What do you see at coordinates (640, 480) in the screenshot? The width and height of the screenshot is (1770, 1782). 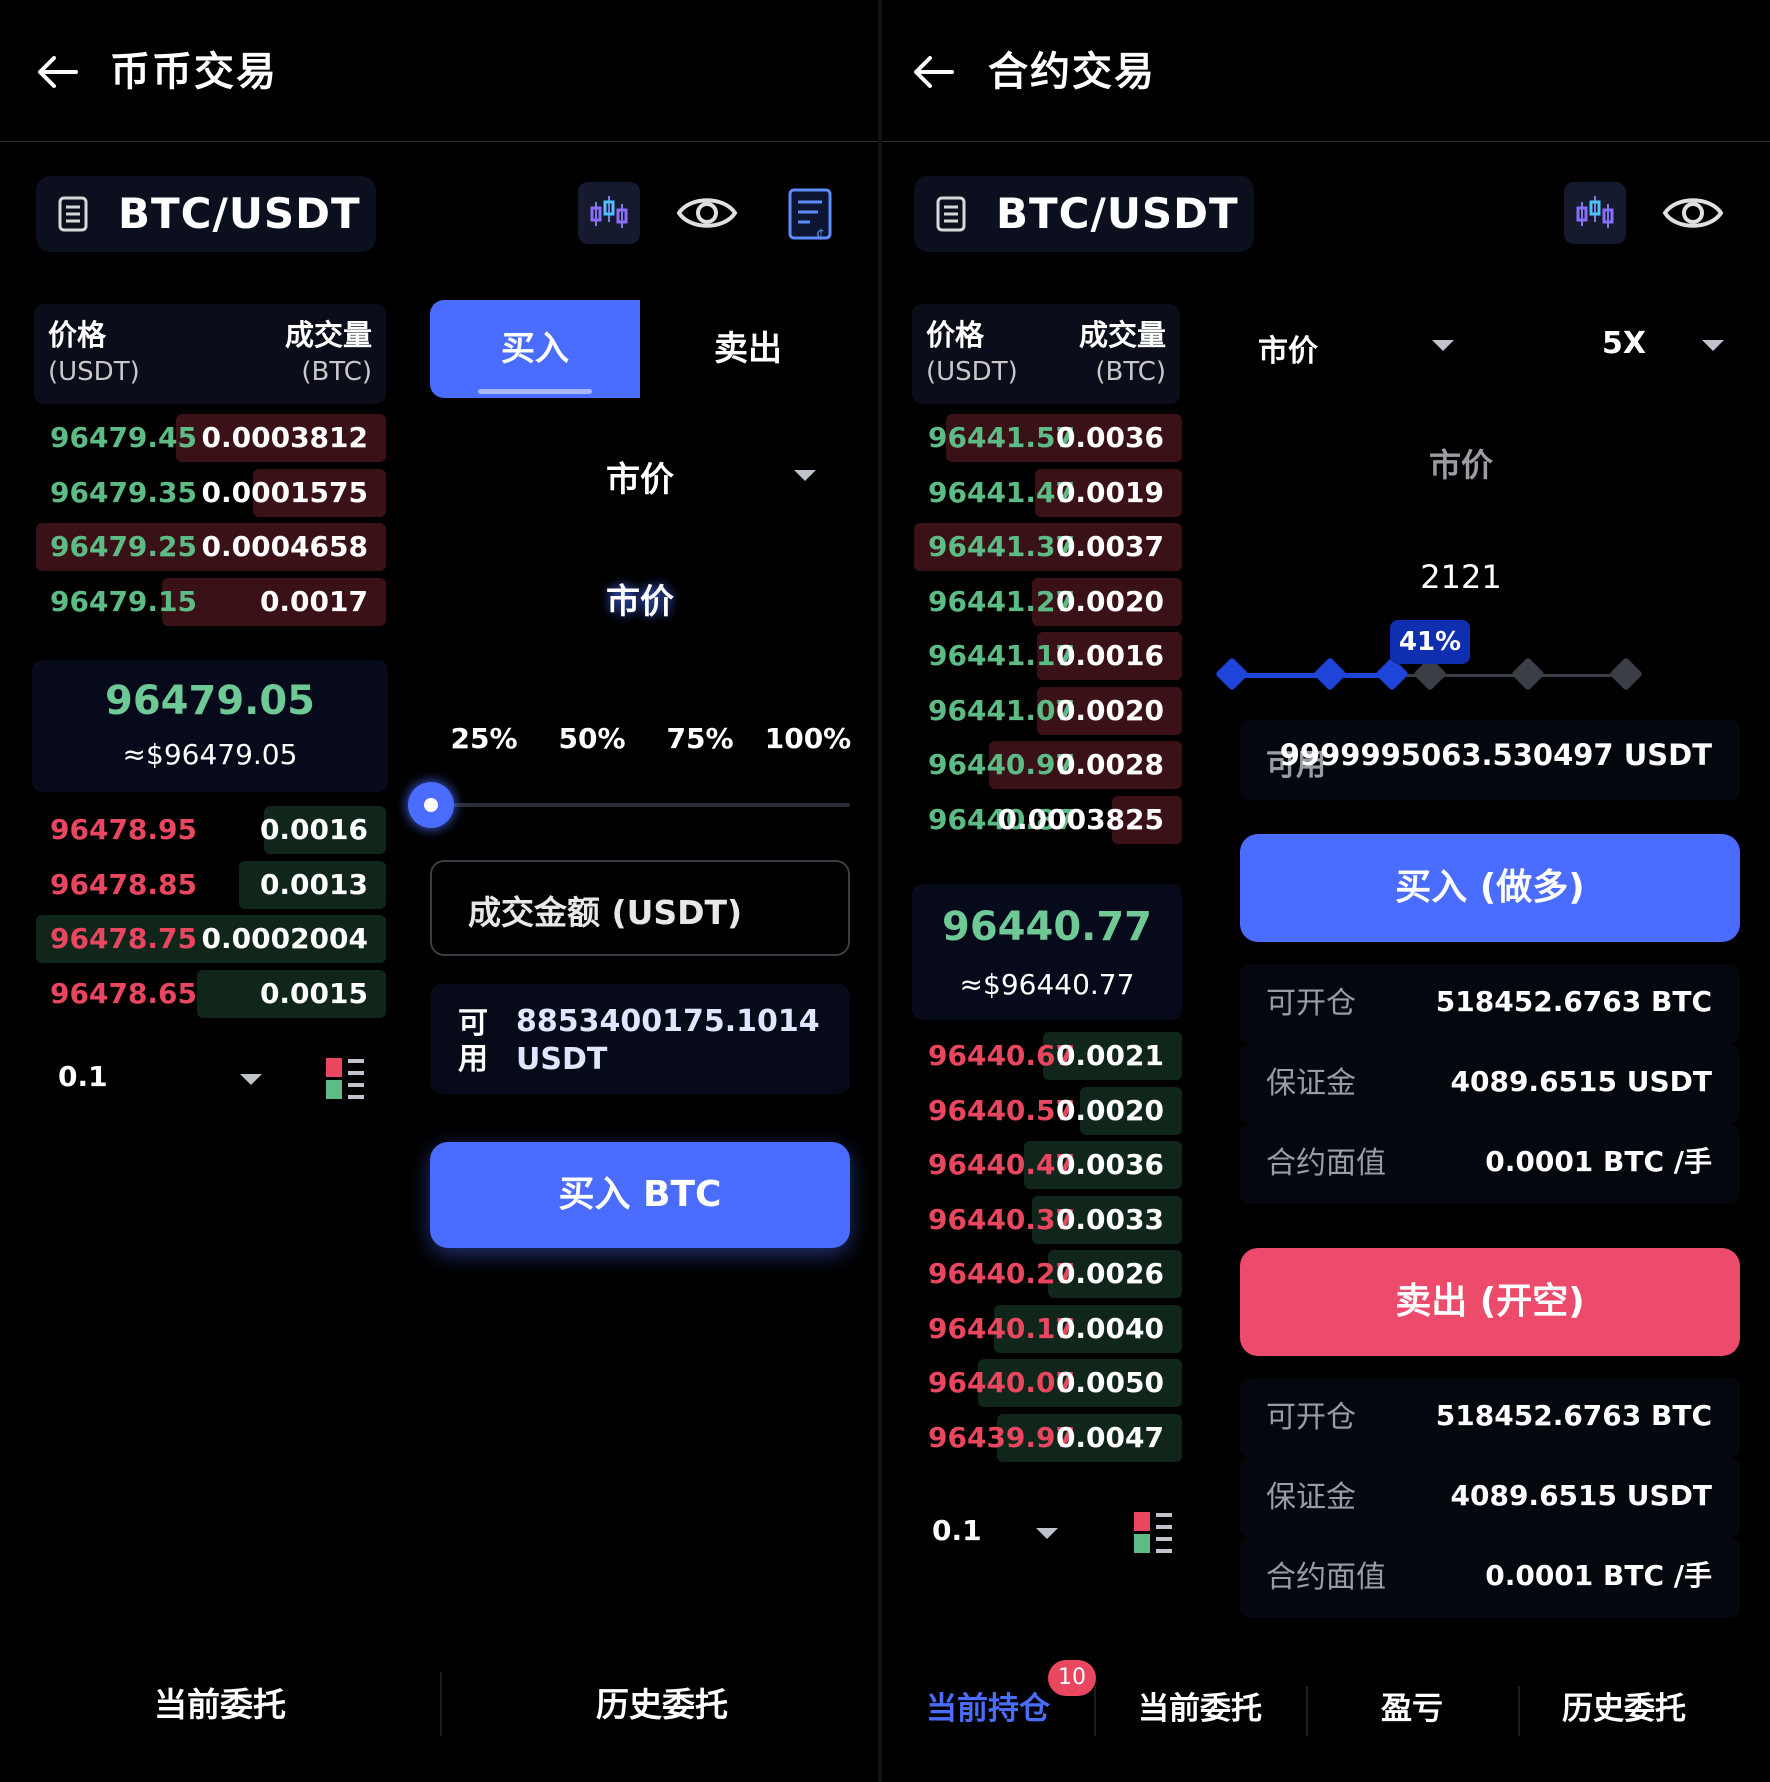 I see `order-type-value: 市价` at bounding box center [640, 480].